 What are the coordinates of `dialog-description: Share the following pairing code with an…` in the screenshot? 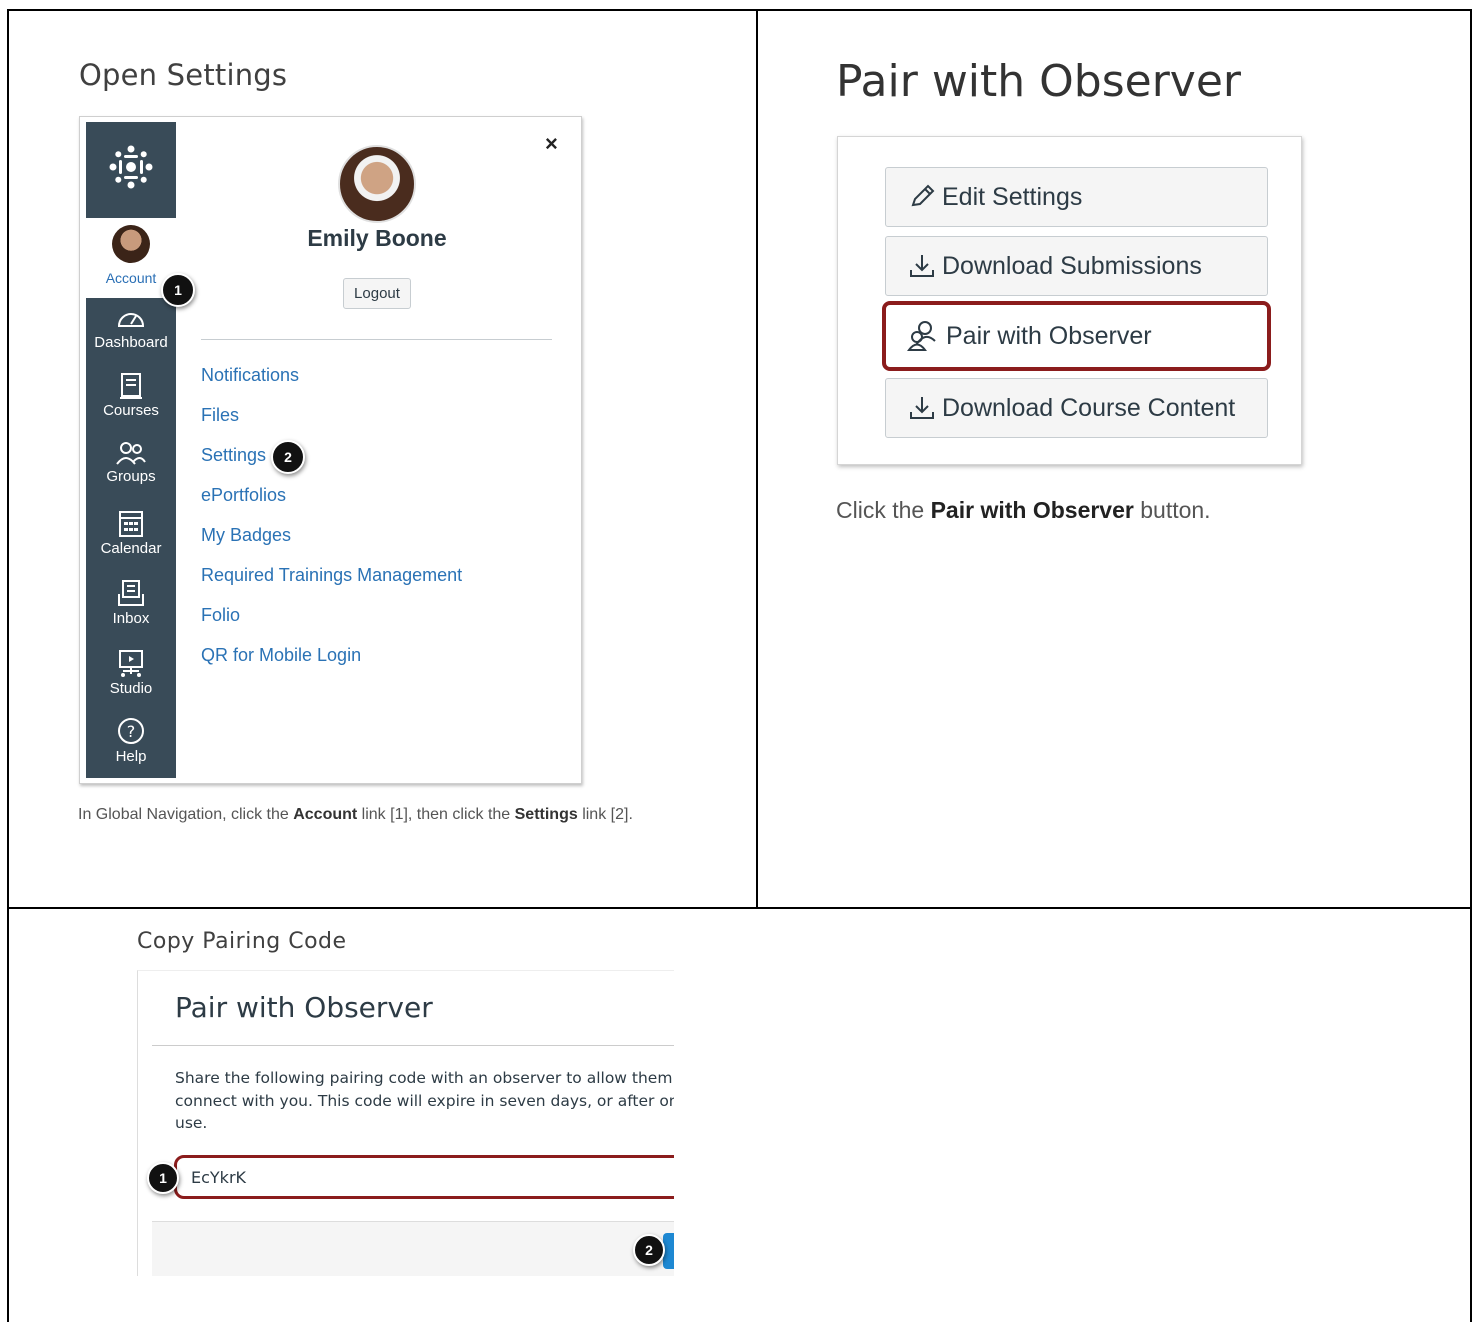 It's located at (424, 1100).